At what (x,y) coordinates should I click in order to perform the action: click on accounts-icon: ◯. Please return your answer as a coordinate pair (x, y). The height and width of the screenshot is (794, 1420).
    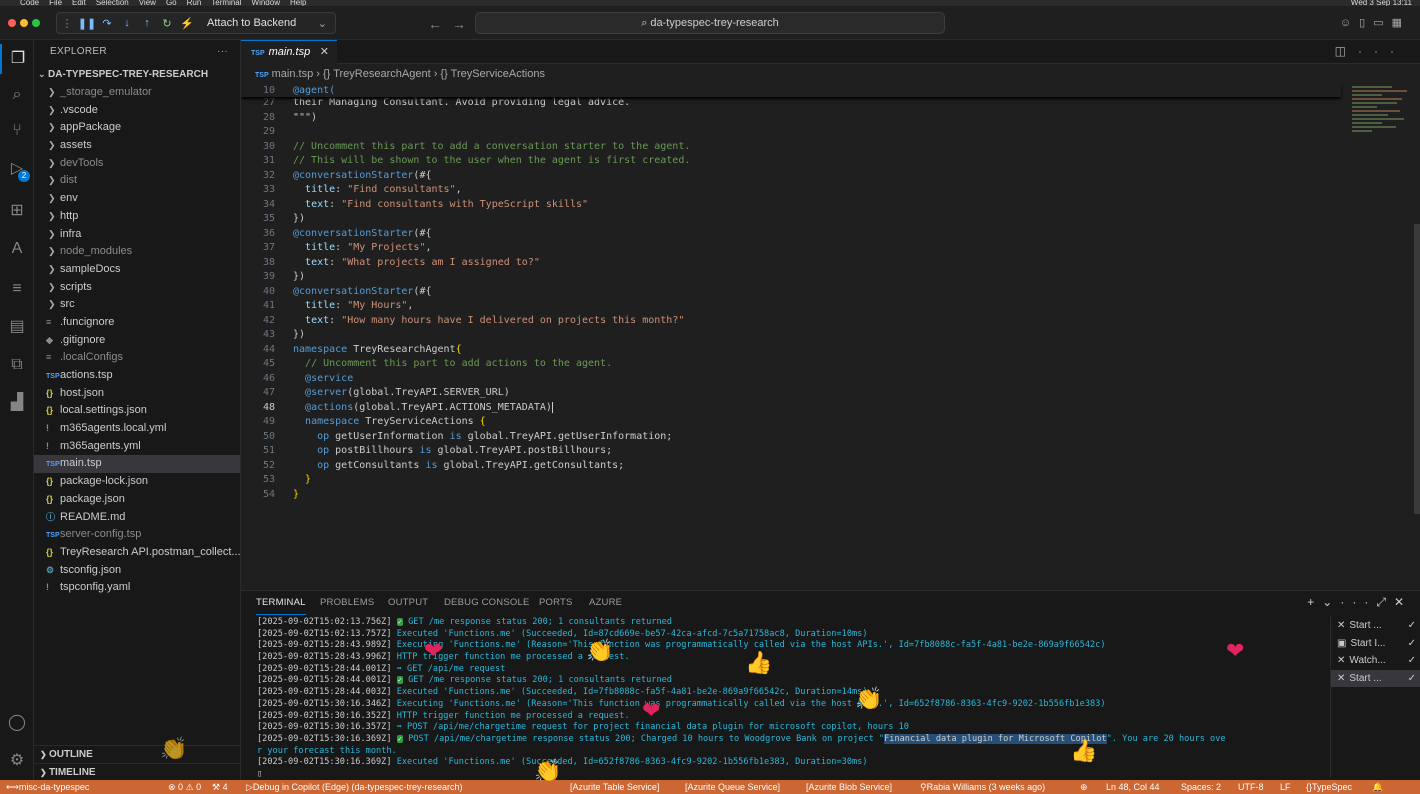
    Looking at the image, I should click on (17, 723).